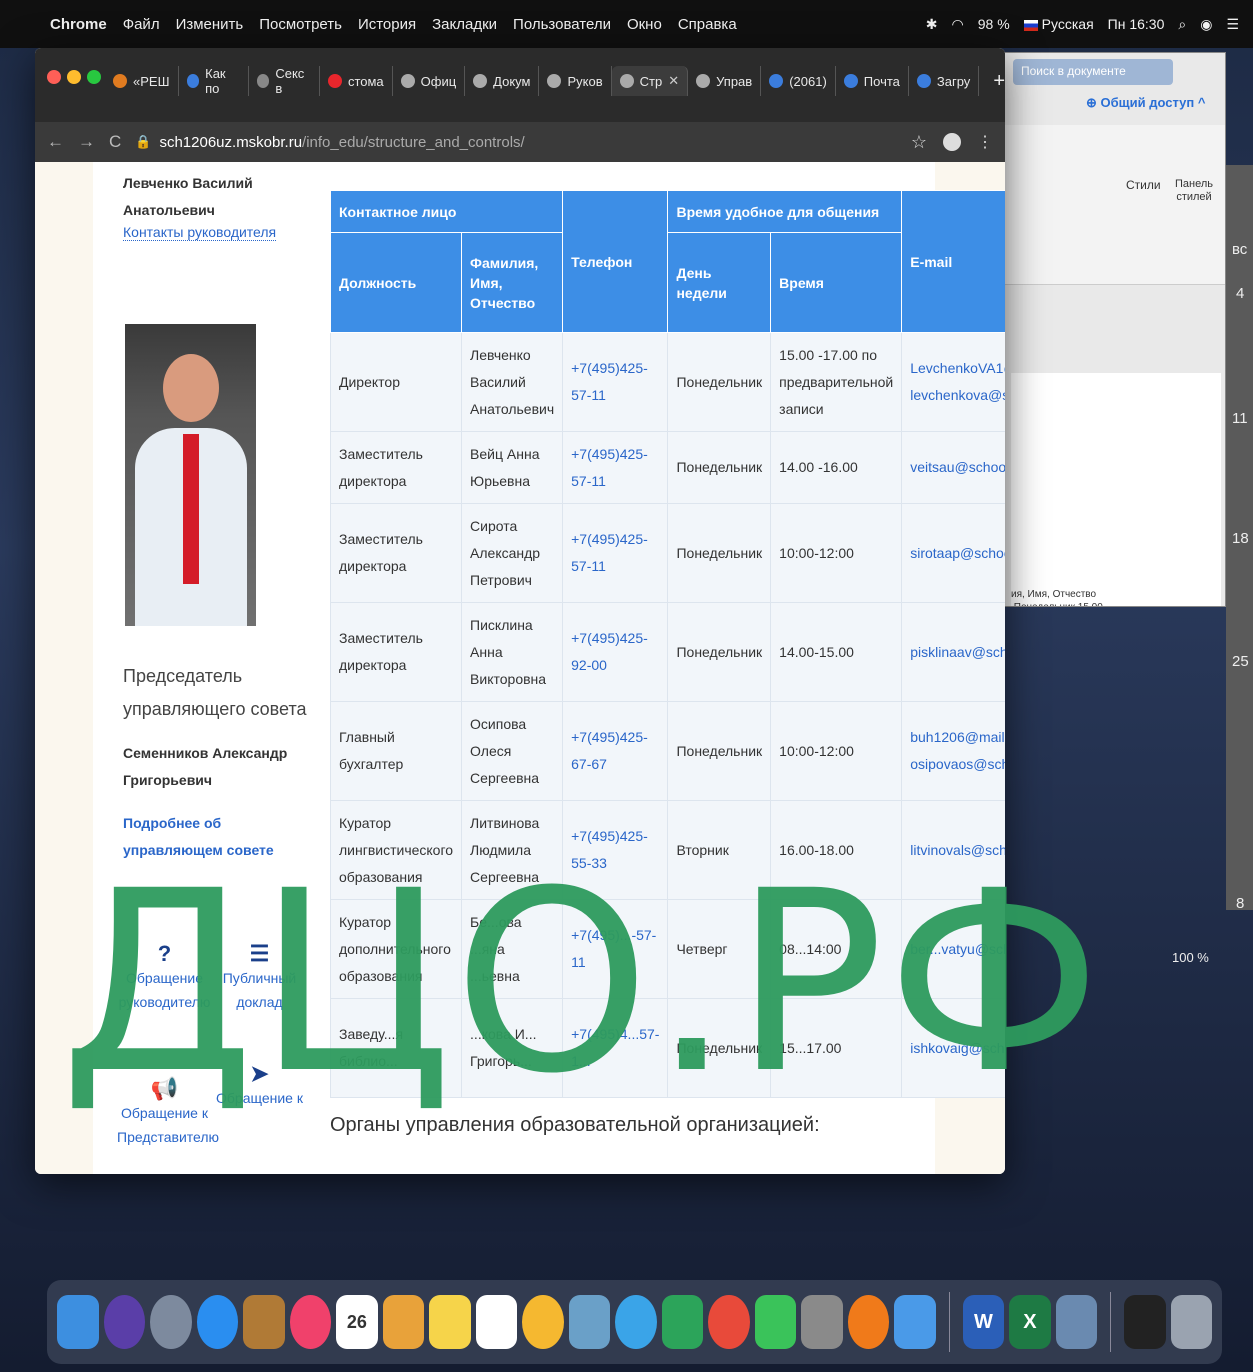 The height and width of the screenshot is (1372, 1253). What do you see at coordinates (512, 81) in the screenshot?
I see `tab-label: Докум` at bounding box center [512, 81].